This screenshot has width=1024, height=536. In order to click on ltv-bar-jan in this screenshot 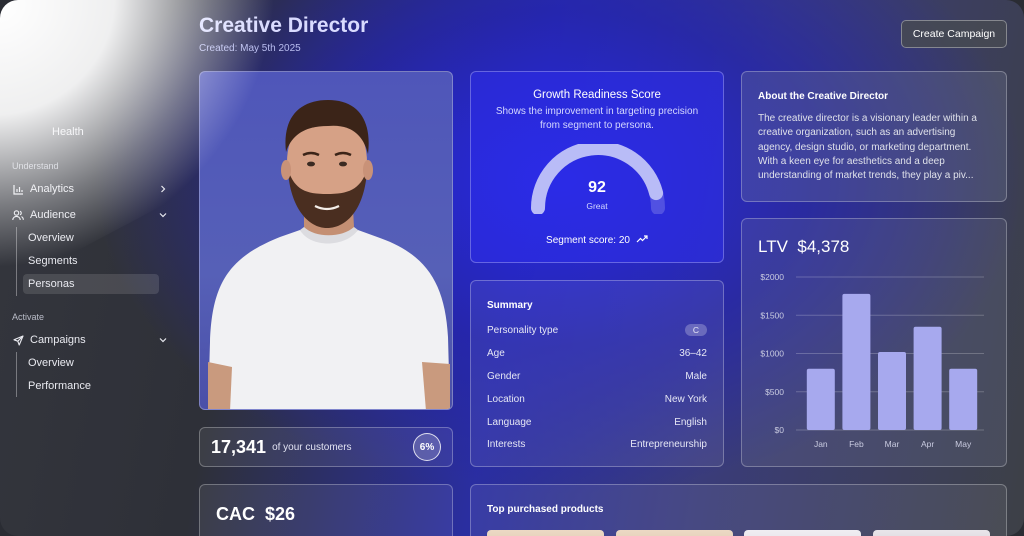, I will do `click(820, 399)`.